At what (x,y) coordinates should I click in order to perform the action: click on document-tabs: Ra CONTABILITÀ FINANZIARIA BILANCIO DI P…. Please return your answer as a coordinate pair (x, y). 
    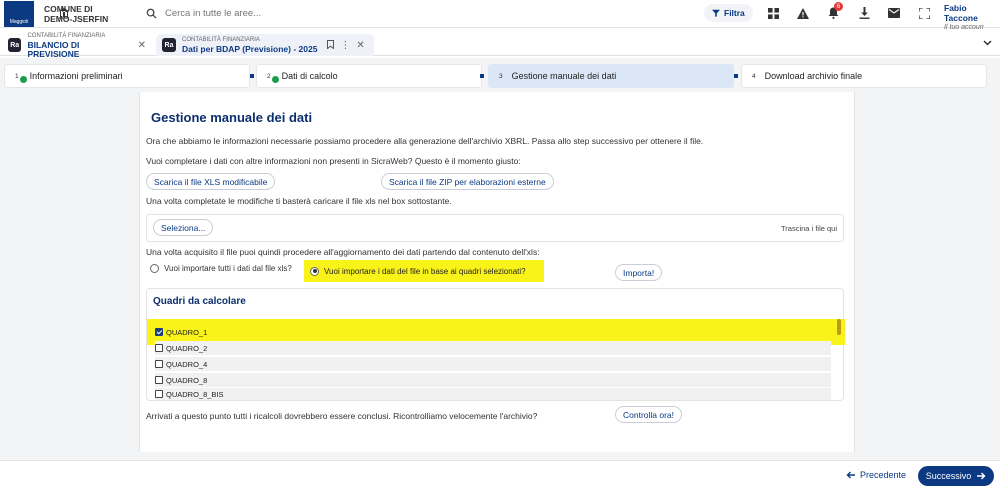
    Looking at the image, I should click on (500, 45).